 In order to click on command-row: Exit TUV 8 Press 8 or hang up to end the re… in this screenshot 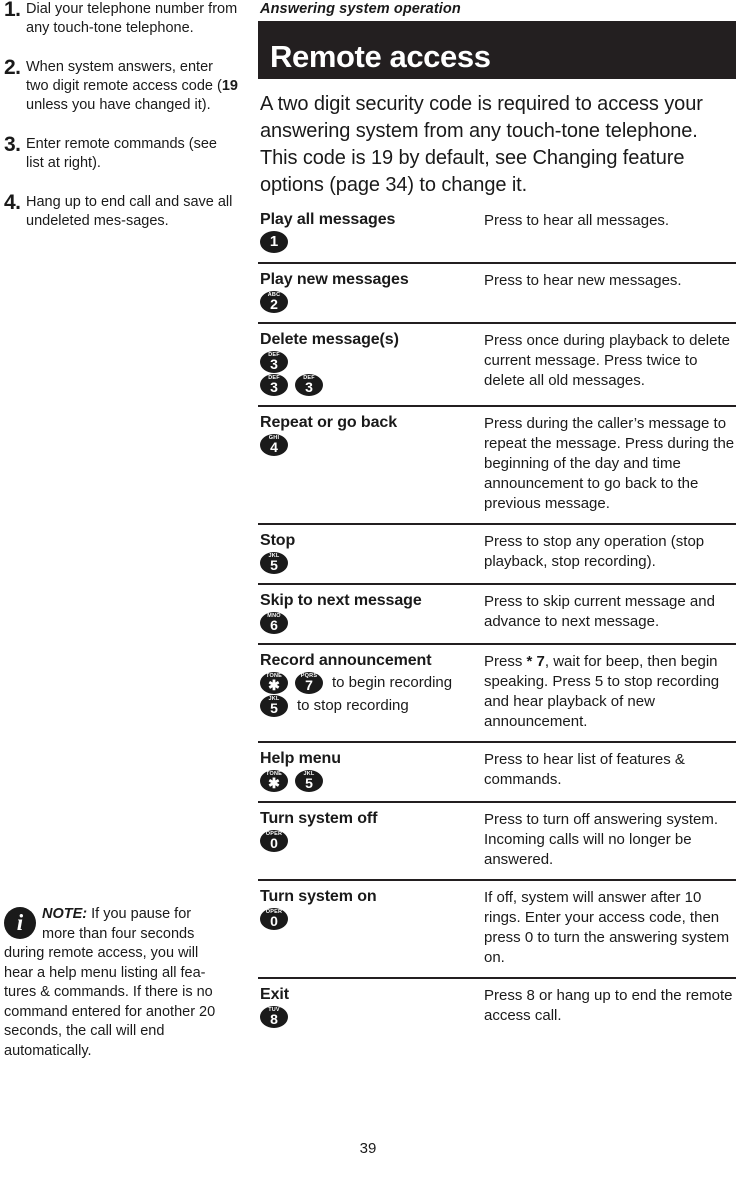, I will do `click(497, 1007)`.